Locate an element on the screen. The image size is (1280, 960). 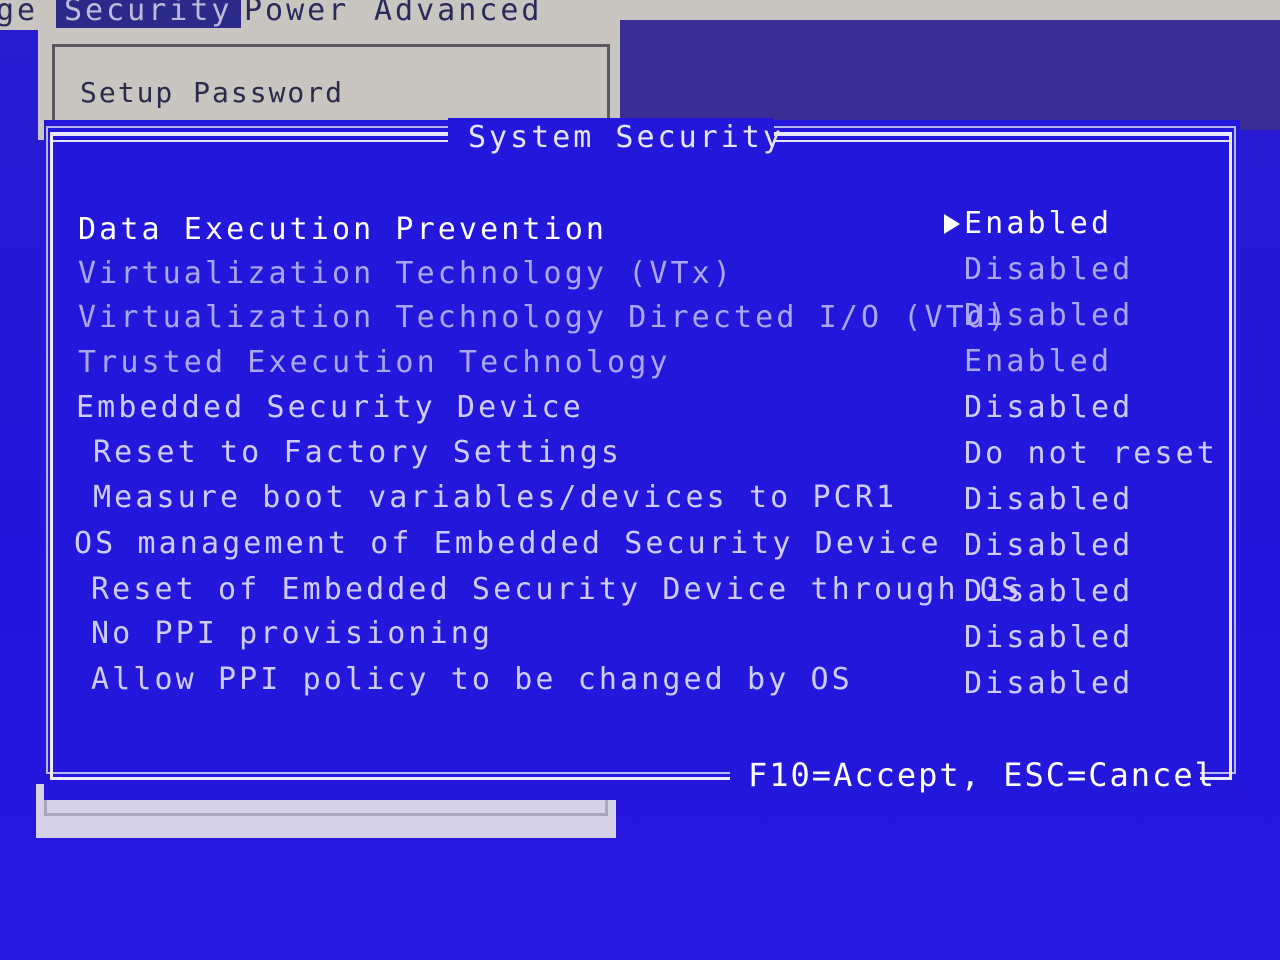
setting-label: Embedded Security Device is located at coordinates (330, 408).